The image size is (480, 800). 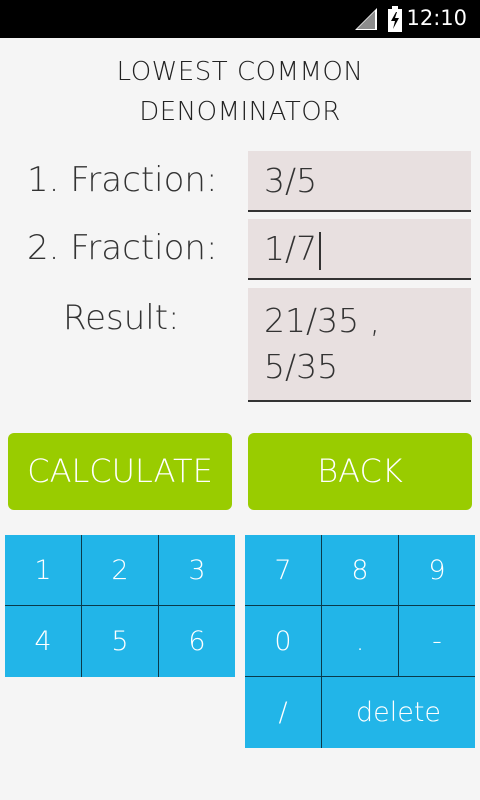 I want to click on right-keypad: 7 8 9 0 . - / delete, so click(x=360, y=641).